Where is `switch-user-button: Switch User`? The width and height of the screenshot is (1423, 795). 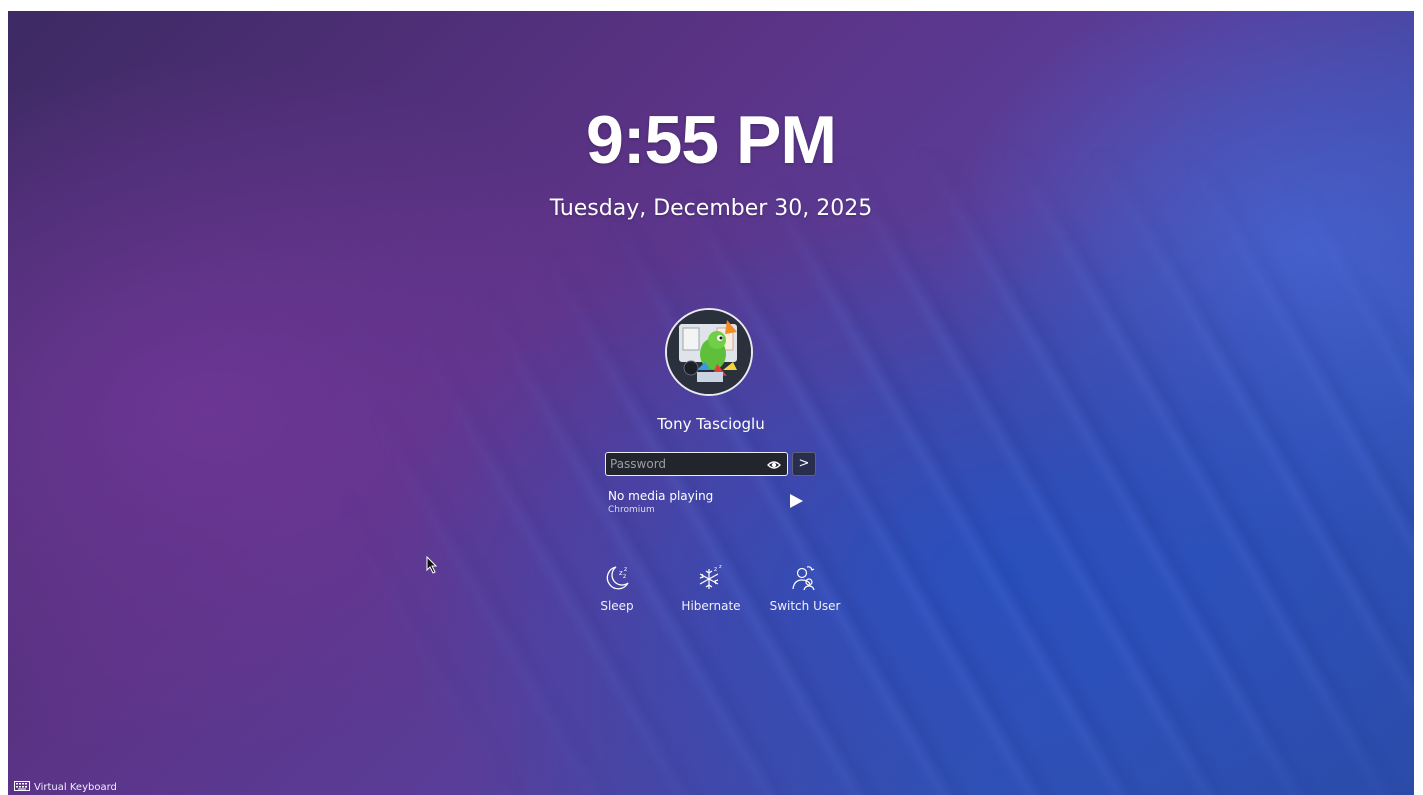 switch-user-button: Switch User is located at coordinates (805, 588).